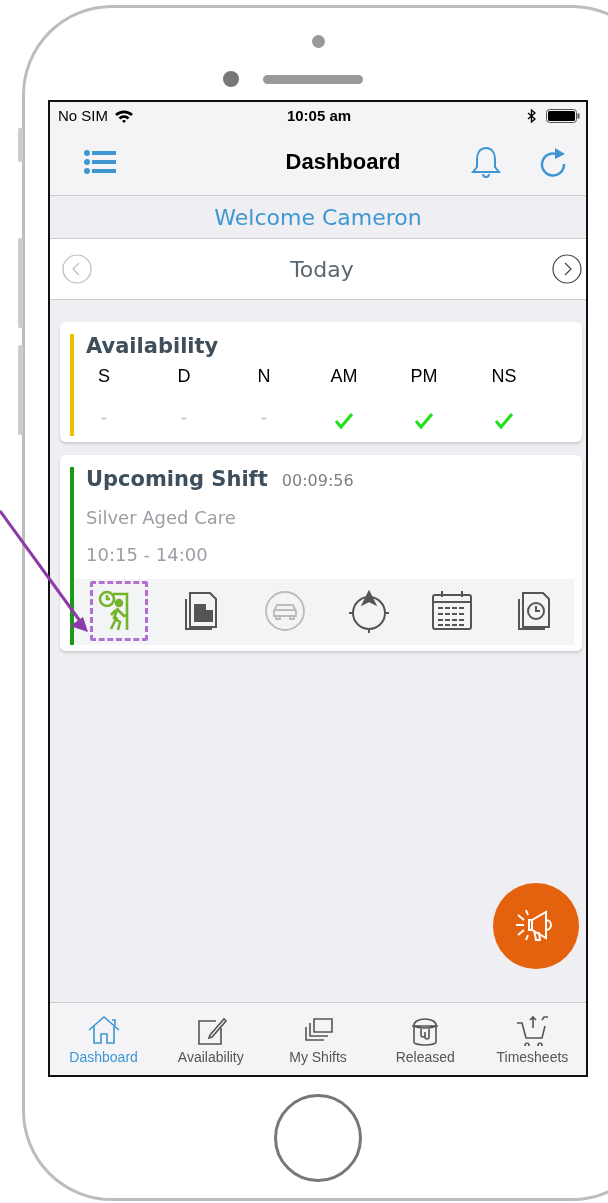 The image size is (608, 1203). I want to click on countdown-timer: 00:09:56, so click(317, 480).